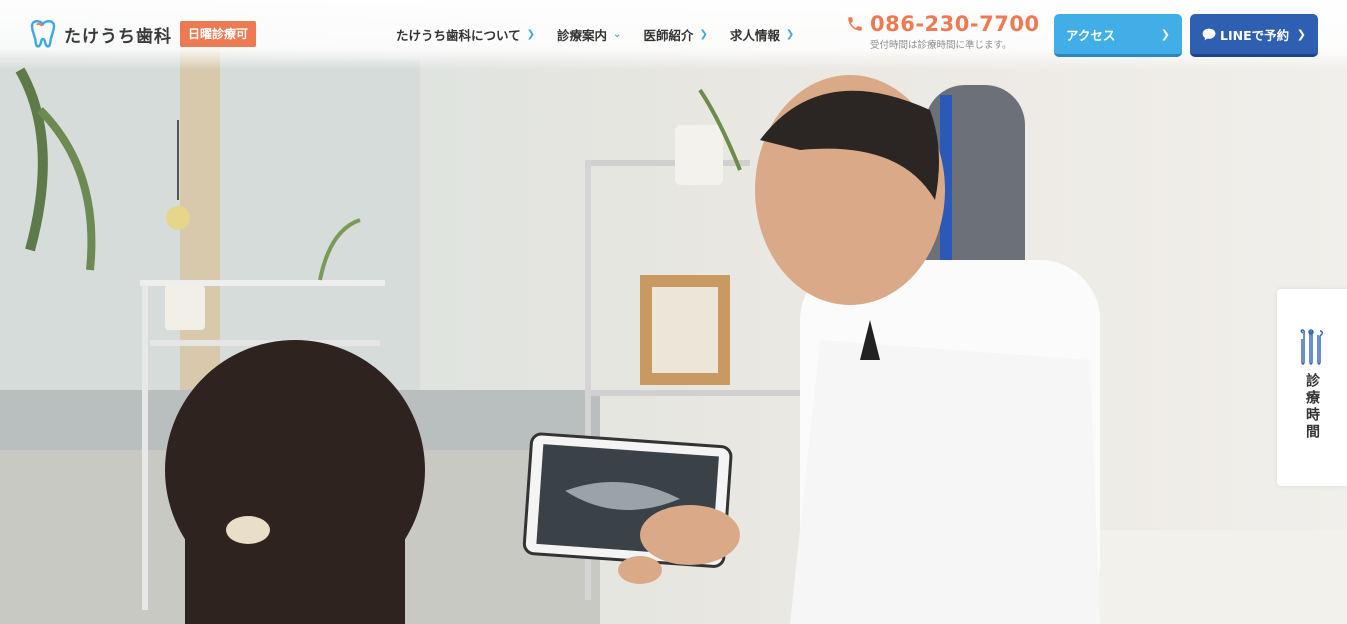 The width and height of the screenshot is (1347, 624). Describe the element at coordinates (43, 34) in the screenshot. I see `tooth-logo-icon` at that location.